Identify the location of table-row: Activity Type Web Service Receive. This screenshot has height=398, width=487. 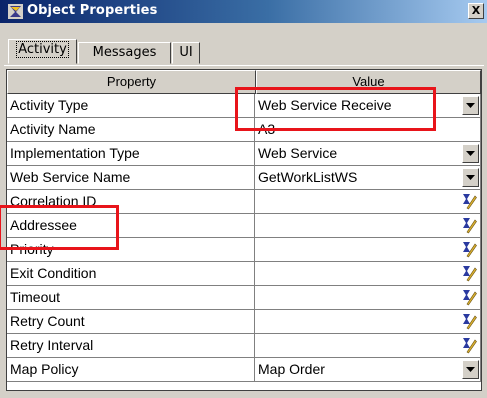
(244, 106).